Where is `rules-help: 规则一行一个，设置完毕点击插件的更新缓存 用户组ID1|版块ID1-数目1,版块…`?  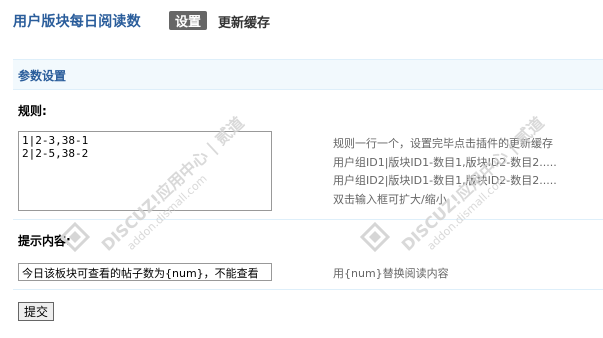 rules-help: 规则一行一个，设置完毕点击插件的更新缓存 用户组ID1|版块ID1-数目1,版块… is located at coordinates (445, 172).